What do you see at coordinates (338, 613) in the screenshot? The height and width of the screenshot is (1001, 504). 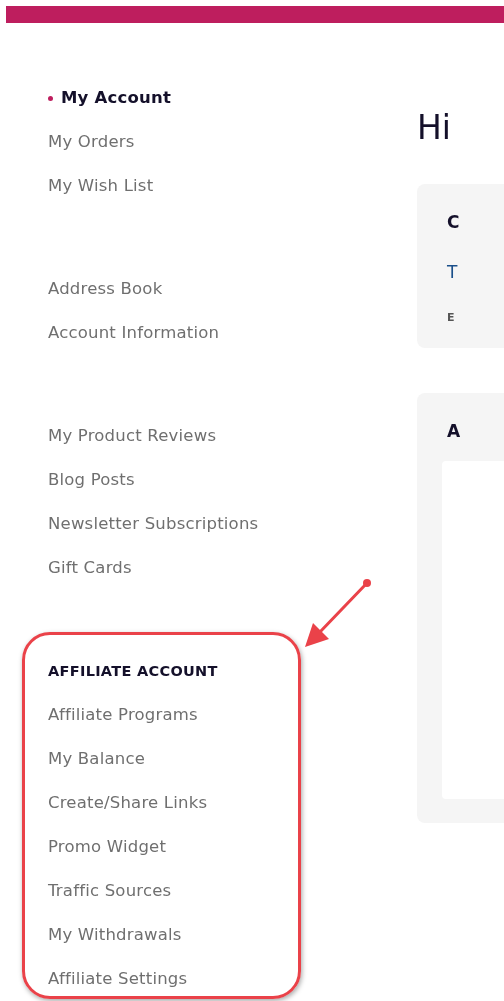 I see `annotation-arrow` at bounding box center [338, 613].